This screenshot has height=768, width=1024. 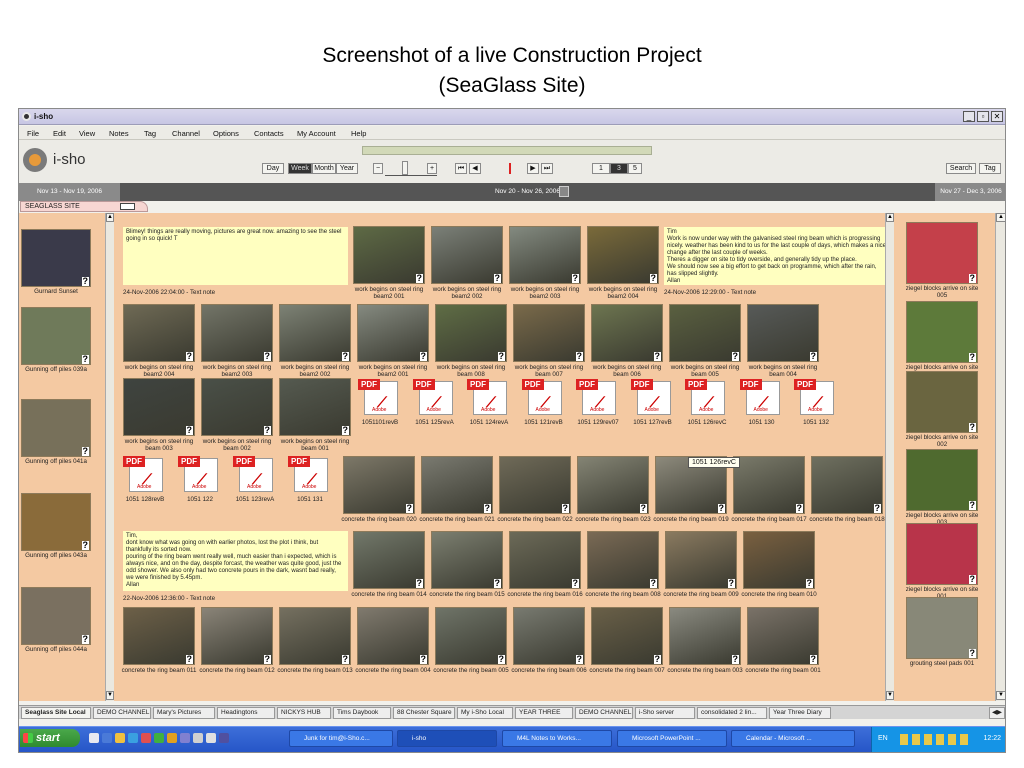 I want to click on channel-tab: i-Sho server, so click(x=665, y=713).